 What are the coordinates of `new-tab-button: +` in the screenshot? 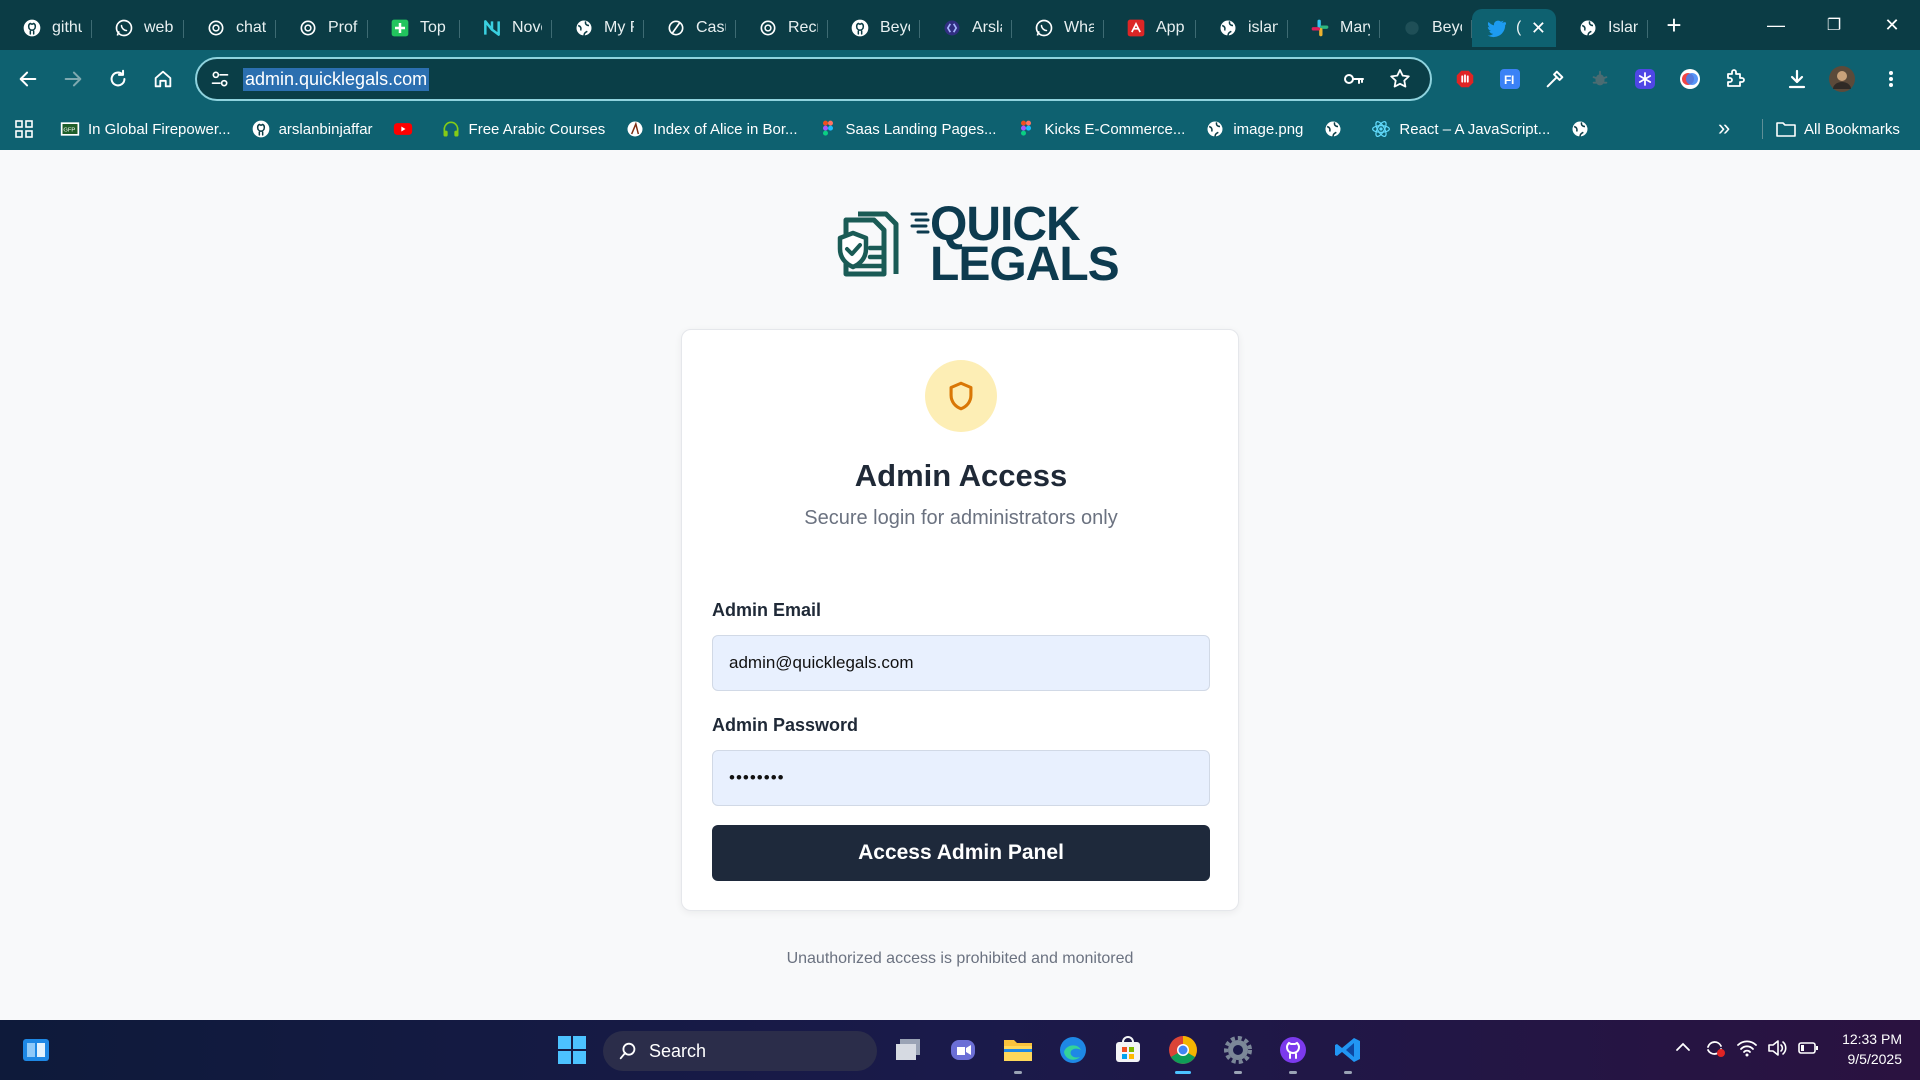 It's located at (1674, 25).